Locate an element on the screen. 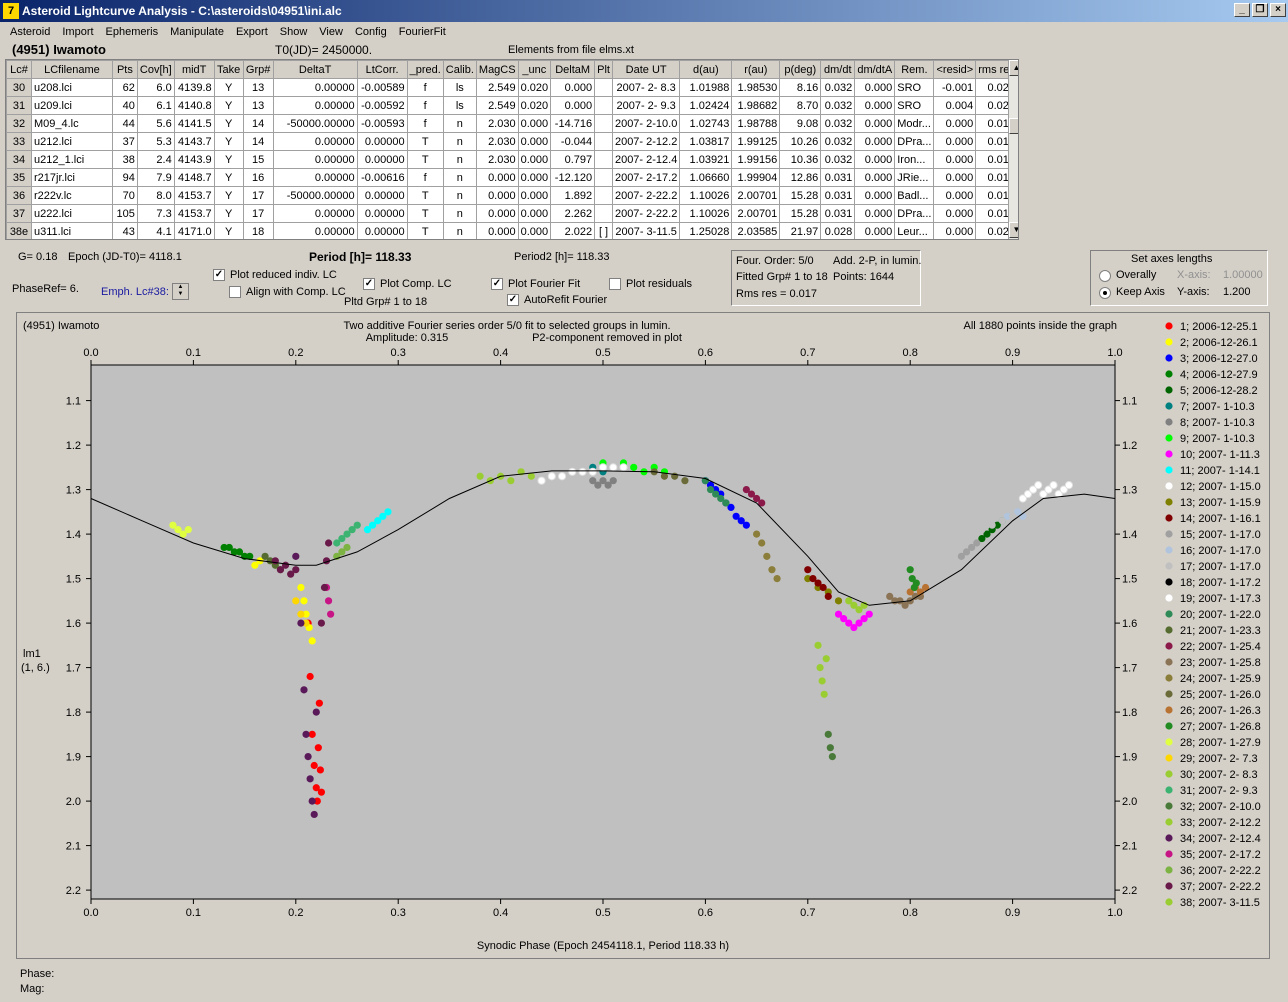 The width and height of the screenshot is (1288, 1002). menu-fourierfit: FourierFit is located at coordinates (422, 32).